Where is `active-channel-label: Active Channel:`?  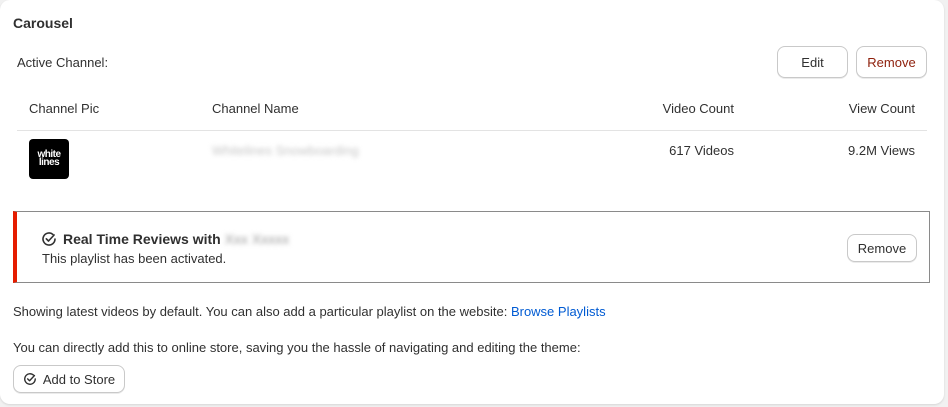 active-channel-label: Active Channel: is located at coordinates (63, 62).